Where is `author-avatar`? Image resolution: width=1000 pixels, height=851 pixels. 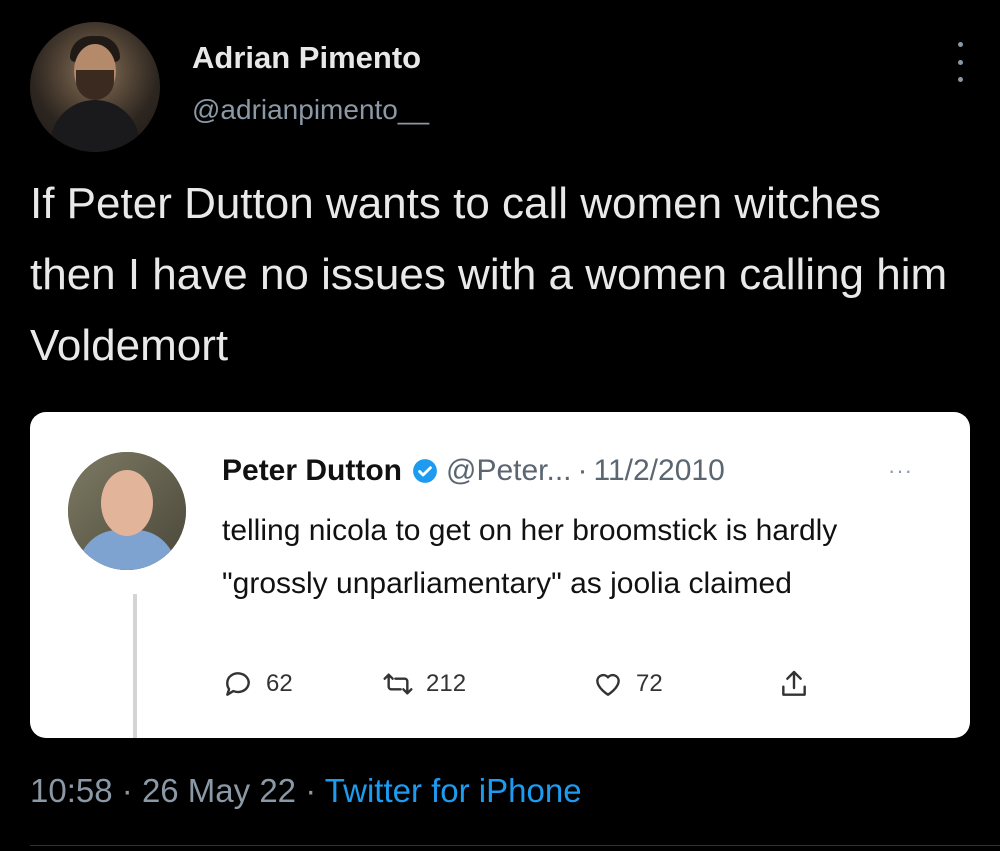 author-avatar is located at coordinates (95, 87).